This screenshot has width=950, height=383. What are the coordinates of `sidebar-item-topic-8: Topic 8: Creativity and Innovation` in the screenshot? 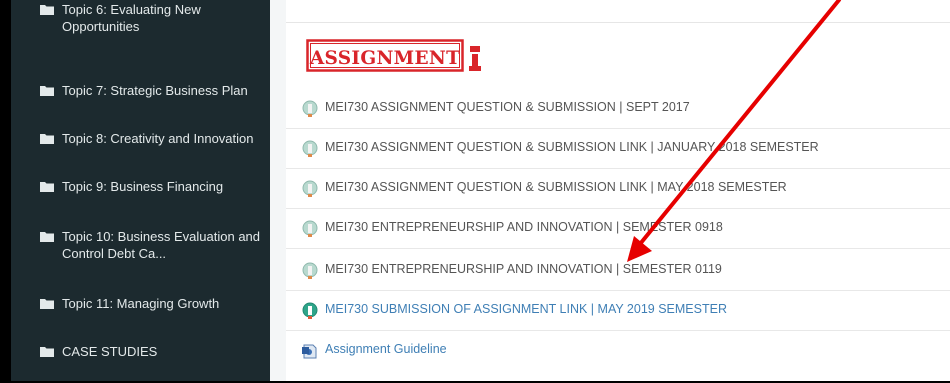 It's located at (155, 138).